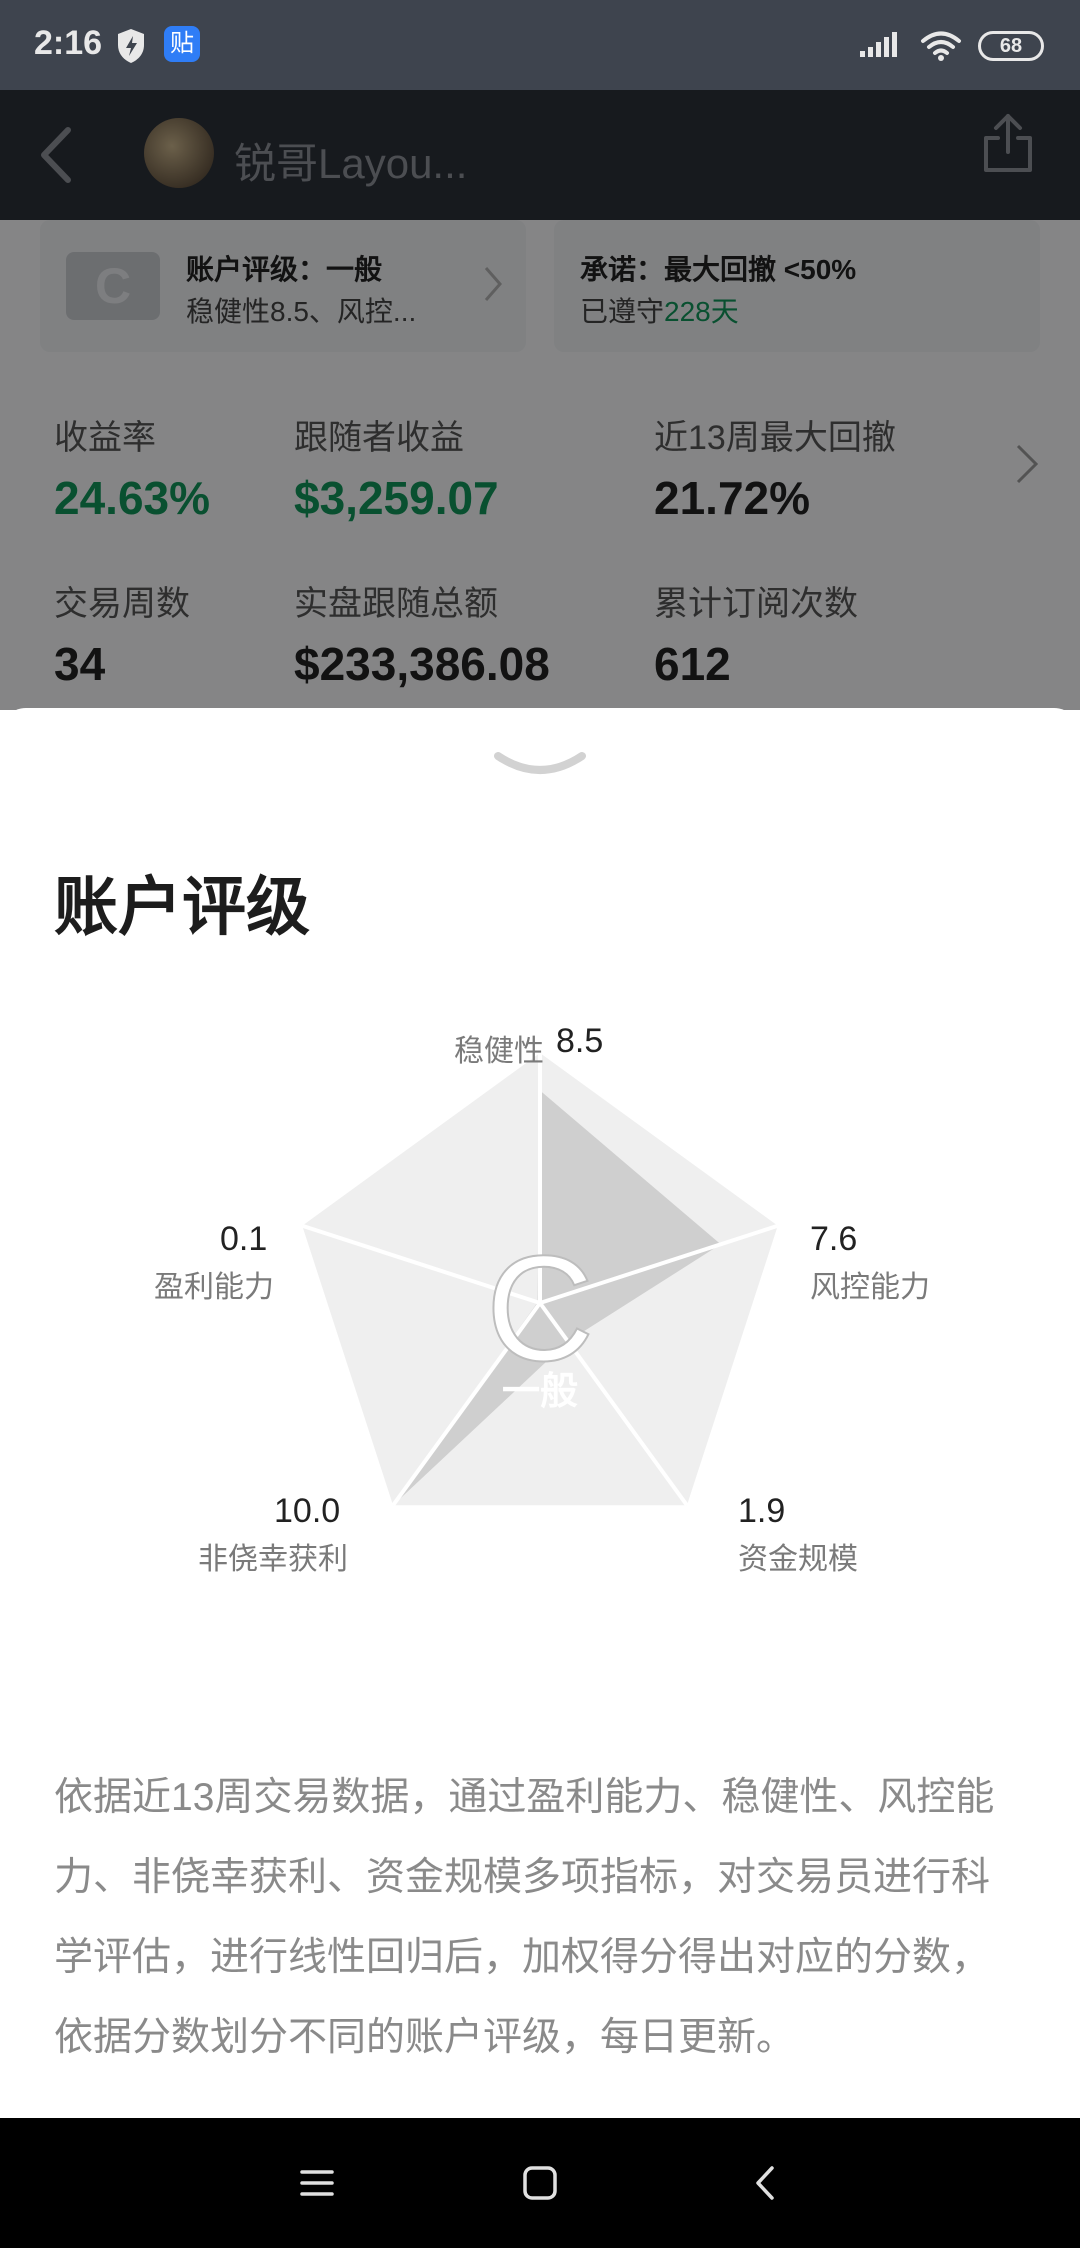 This screenshot has height=2248, width=1080. I want to click on back-icon, so click(767, 2183).